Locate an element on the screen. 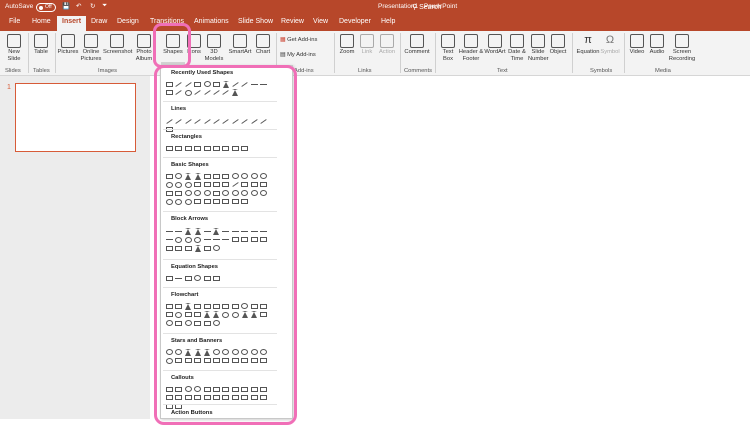 The height and width of the screenshot is (425, 750). search-box: ⚲ Search is located at coordinates (426, 7).